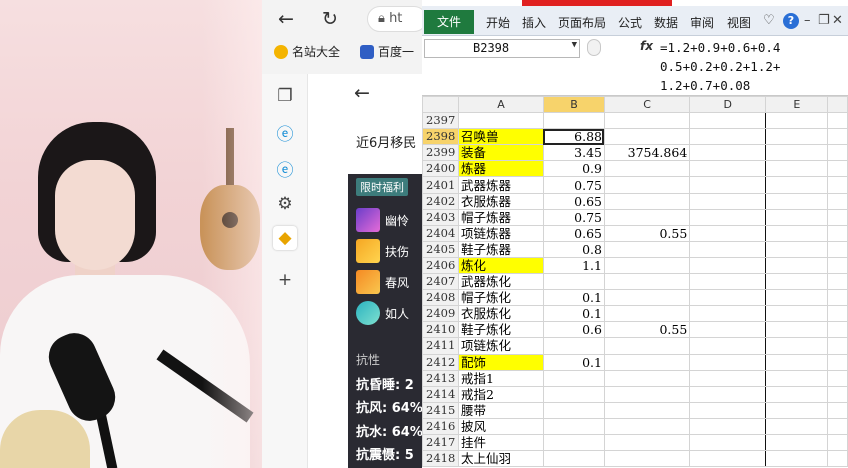 The height and width of the screenshot is (468, 848). I want to click on bookmark-item-0: 名站大全, so click(307, 51).